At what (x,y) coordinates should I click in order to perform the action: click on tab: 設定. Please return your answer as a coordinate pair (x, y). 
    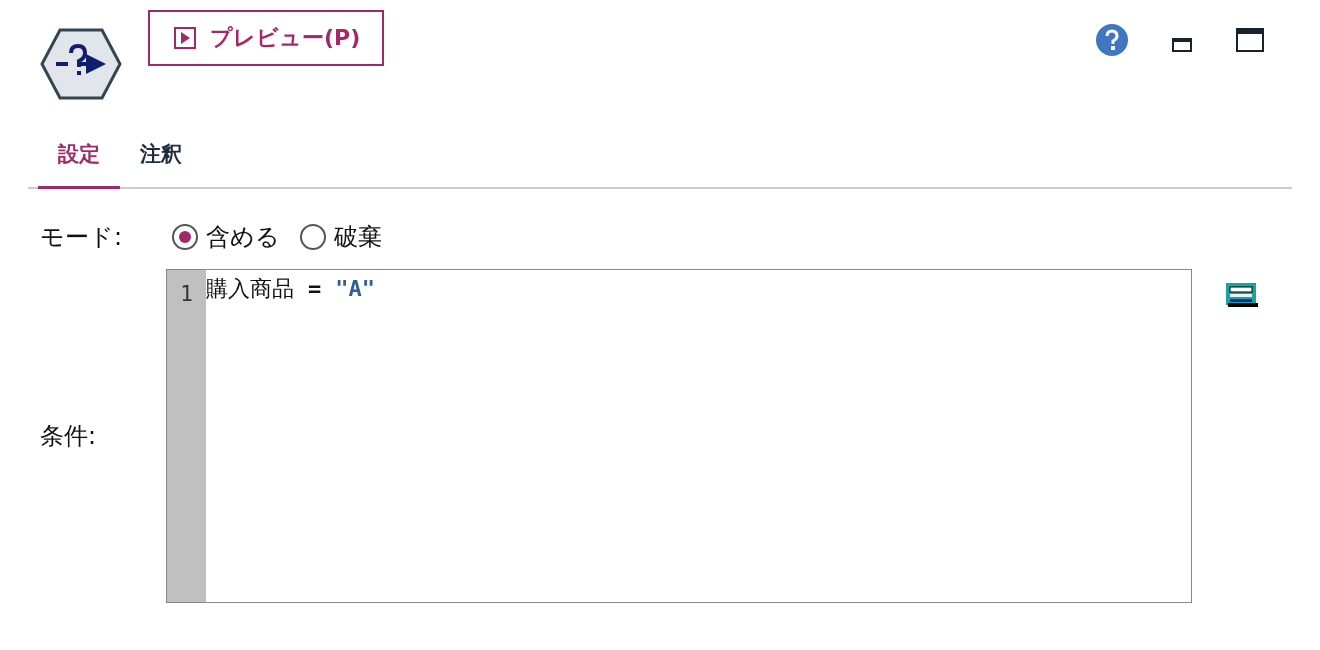
    Looking at the image, I should click on (79, 159).